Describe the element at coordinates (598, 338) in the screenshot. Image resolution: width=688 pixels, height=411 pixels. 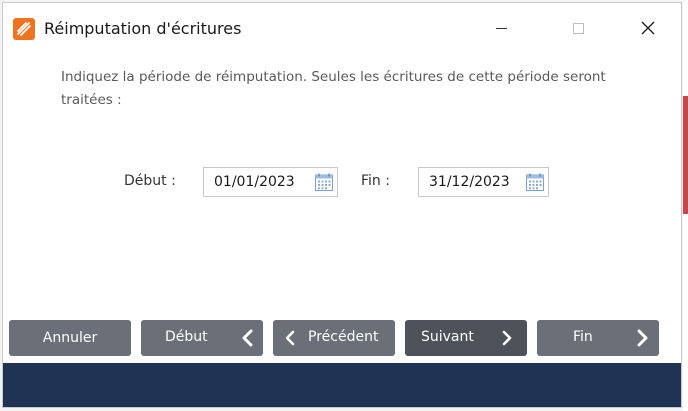
I see `last-button: Fin` at that location.